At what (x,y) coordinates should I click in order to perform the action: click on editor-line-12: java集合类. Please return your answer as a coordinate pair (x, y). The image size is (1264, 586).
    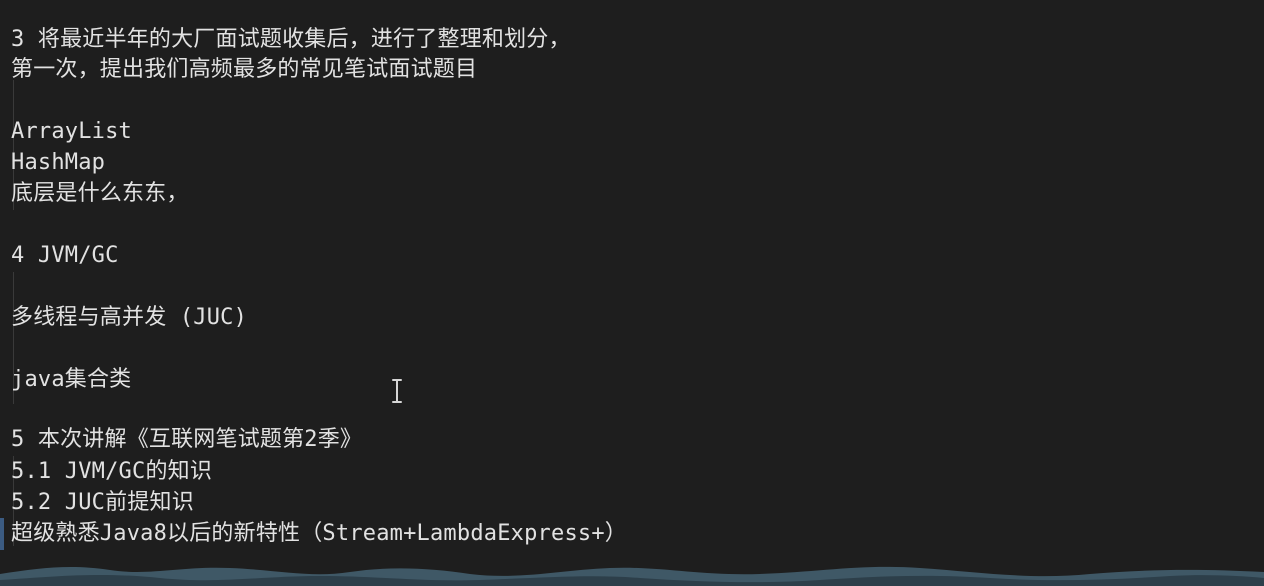
    Looking at the image, I should click on (71, 380).